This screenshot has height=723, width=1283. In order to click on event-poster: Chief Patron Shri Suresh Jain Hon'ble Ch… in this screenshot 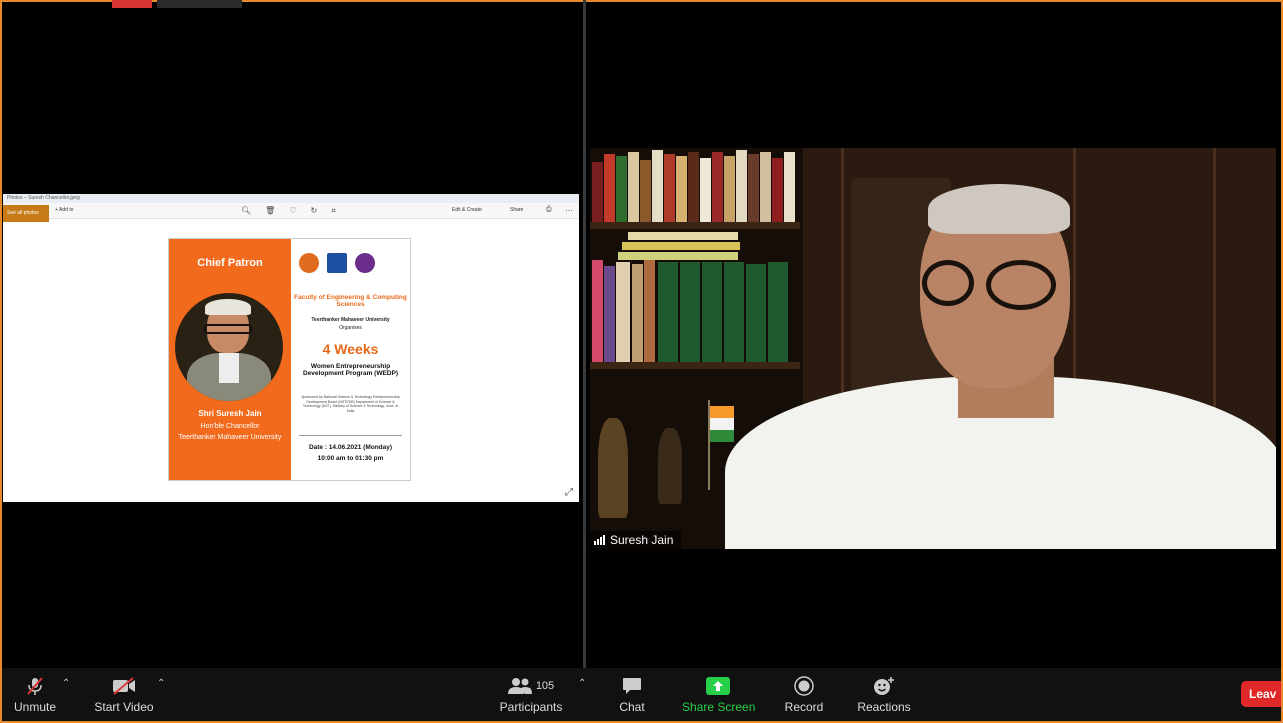, I will do `click(289, 359)`.